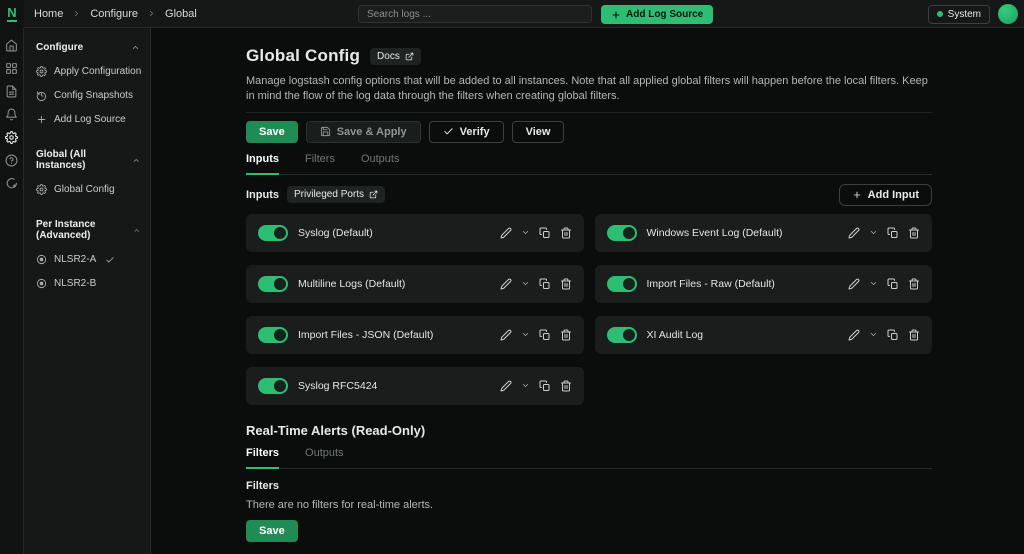  What do you see at coordinates (11, 45) in the screenshot?
I see `home-icon` at bounding box center [11, 45].